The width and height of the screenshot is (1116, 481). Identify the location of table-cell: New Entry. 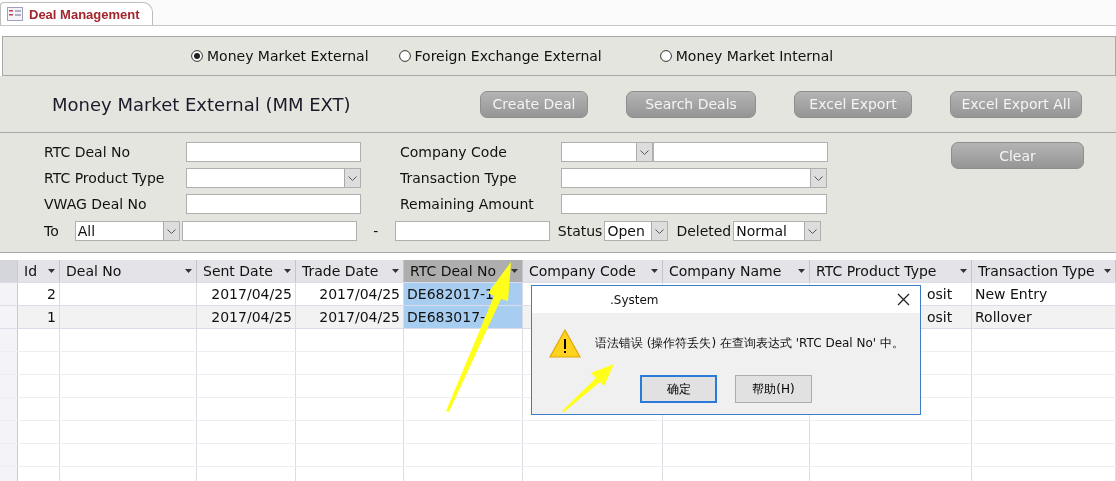
(1044, 294).